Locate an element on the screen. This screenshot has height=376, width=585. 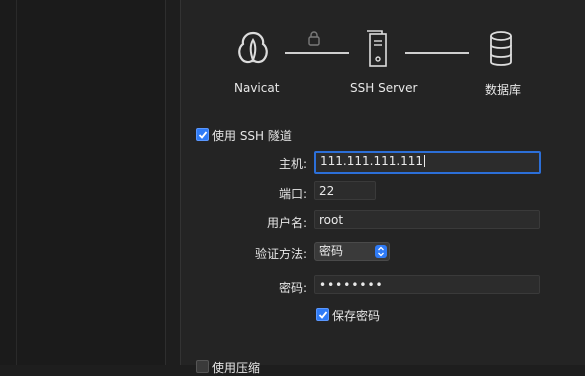
database-icon is located at coordinates (501, 48).